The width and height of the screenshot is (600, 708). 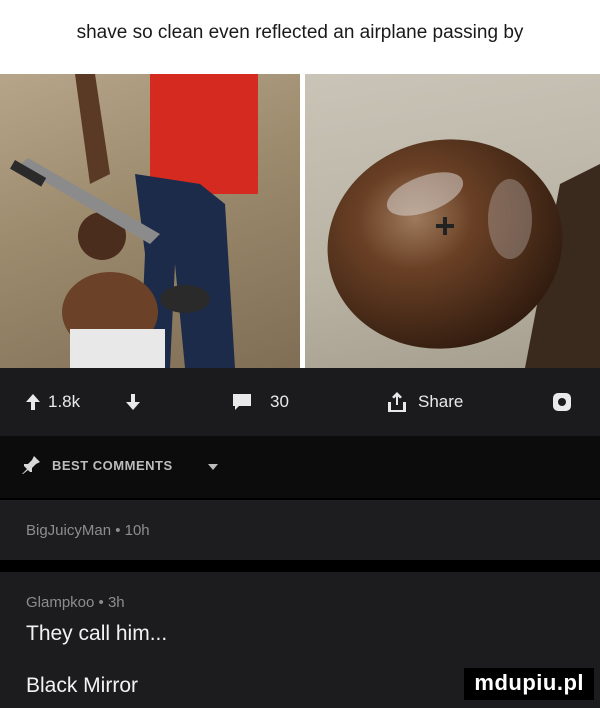 I want to click on best-comments-header: BEST COMMENTS, so click(x=300, y=467).